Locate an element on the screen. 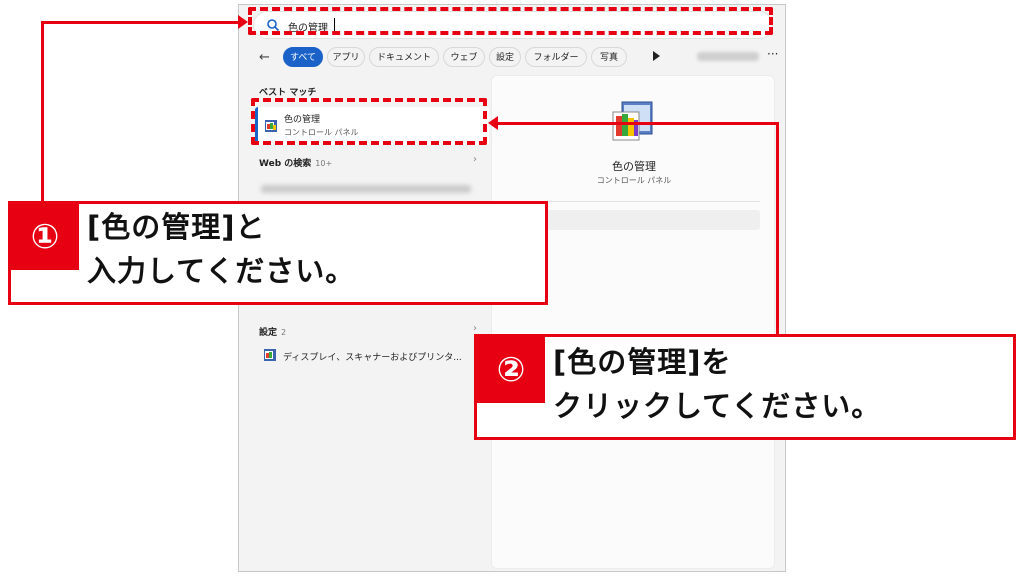  settings-count: 2 is located at coordinates (284, 332).